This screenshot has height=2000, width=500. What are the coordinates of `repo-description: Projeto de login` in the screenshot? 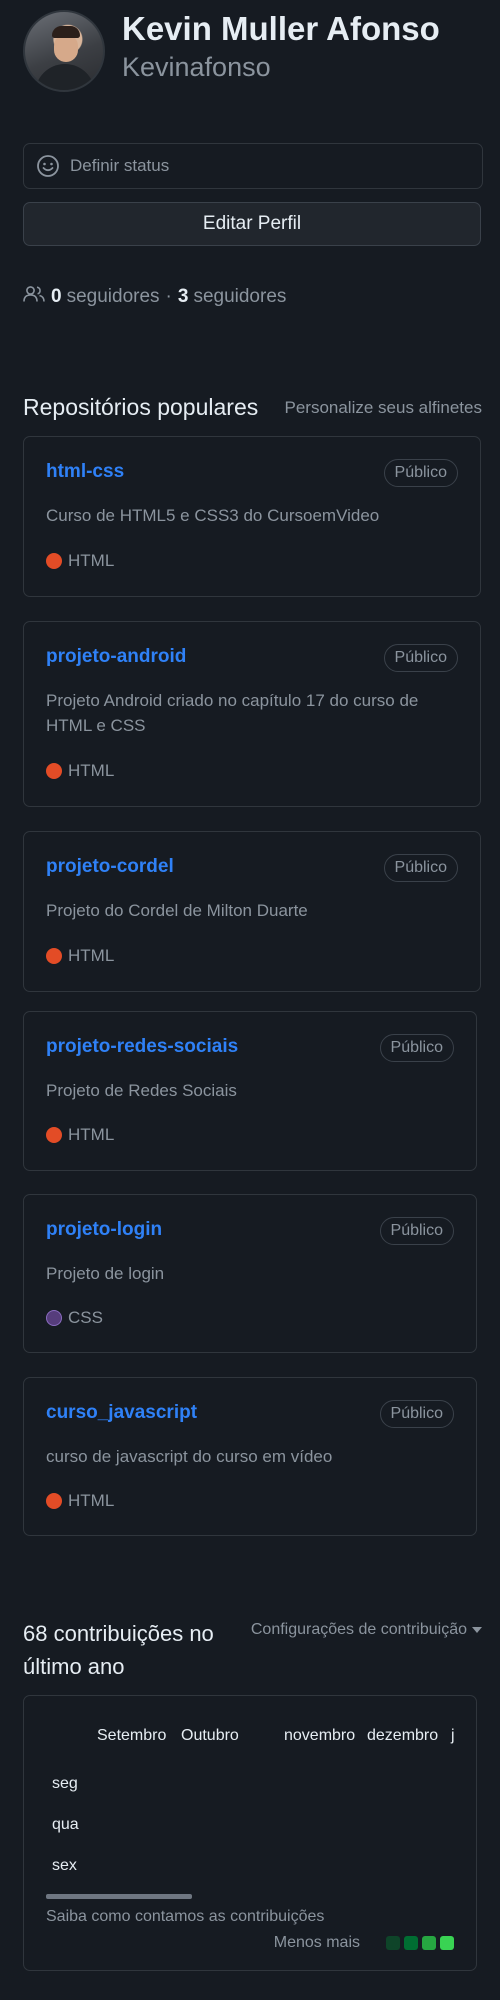 It's located at (105, 1273).